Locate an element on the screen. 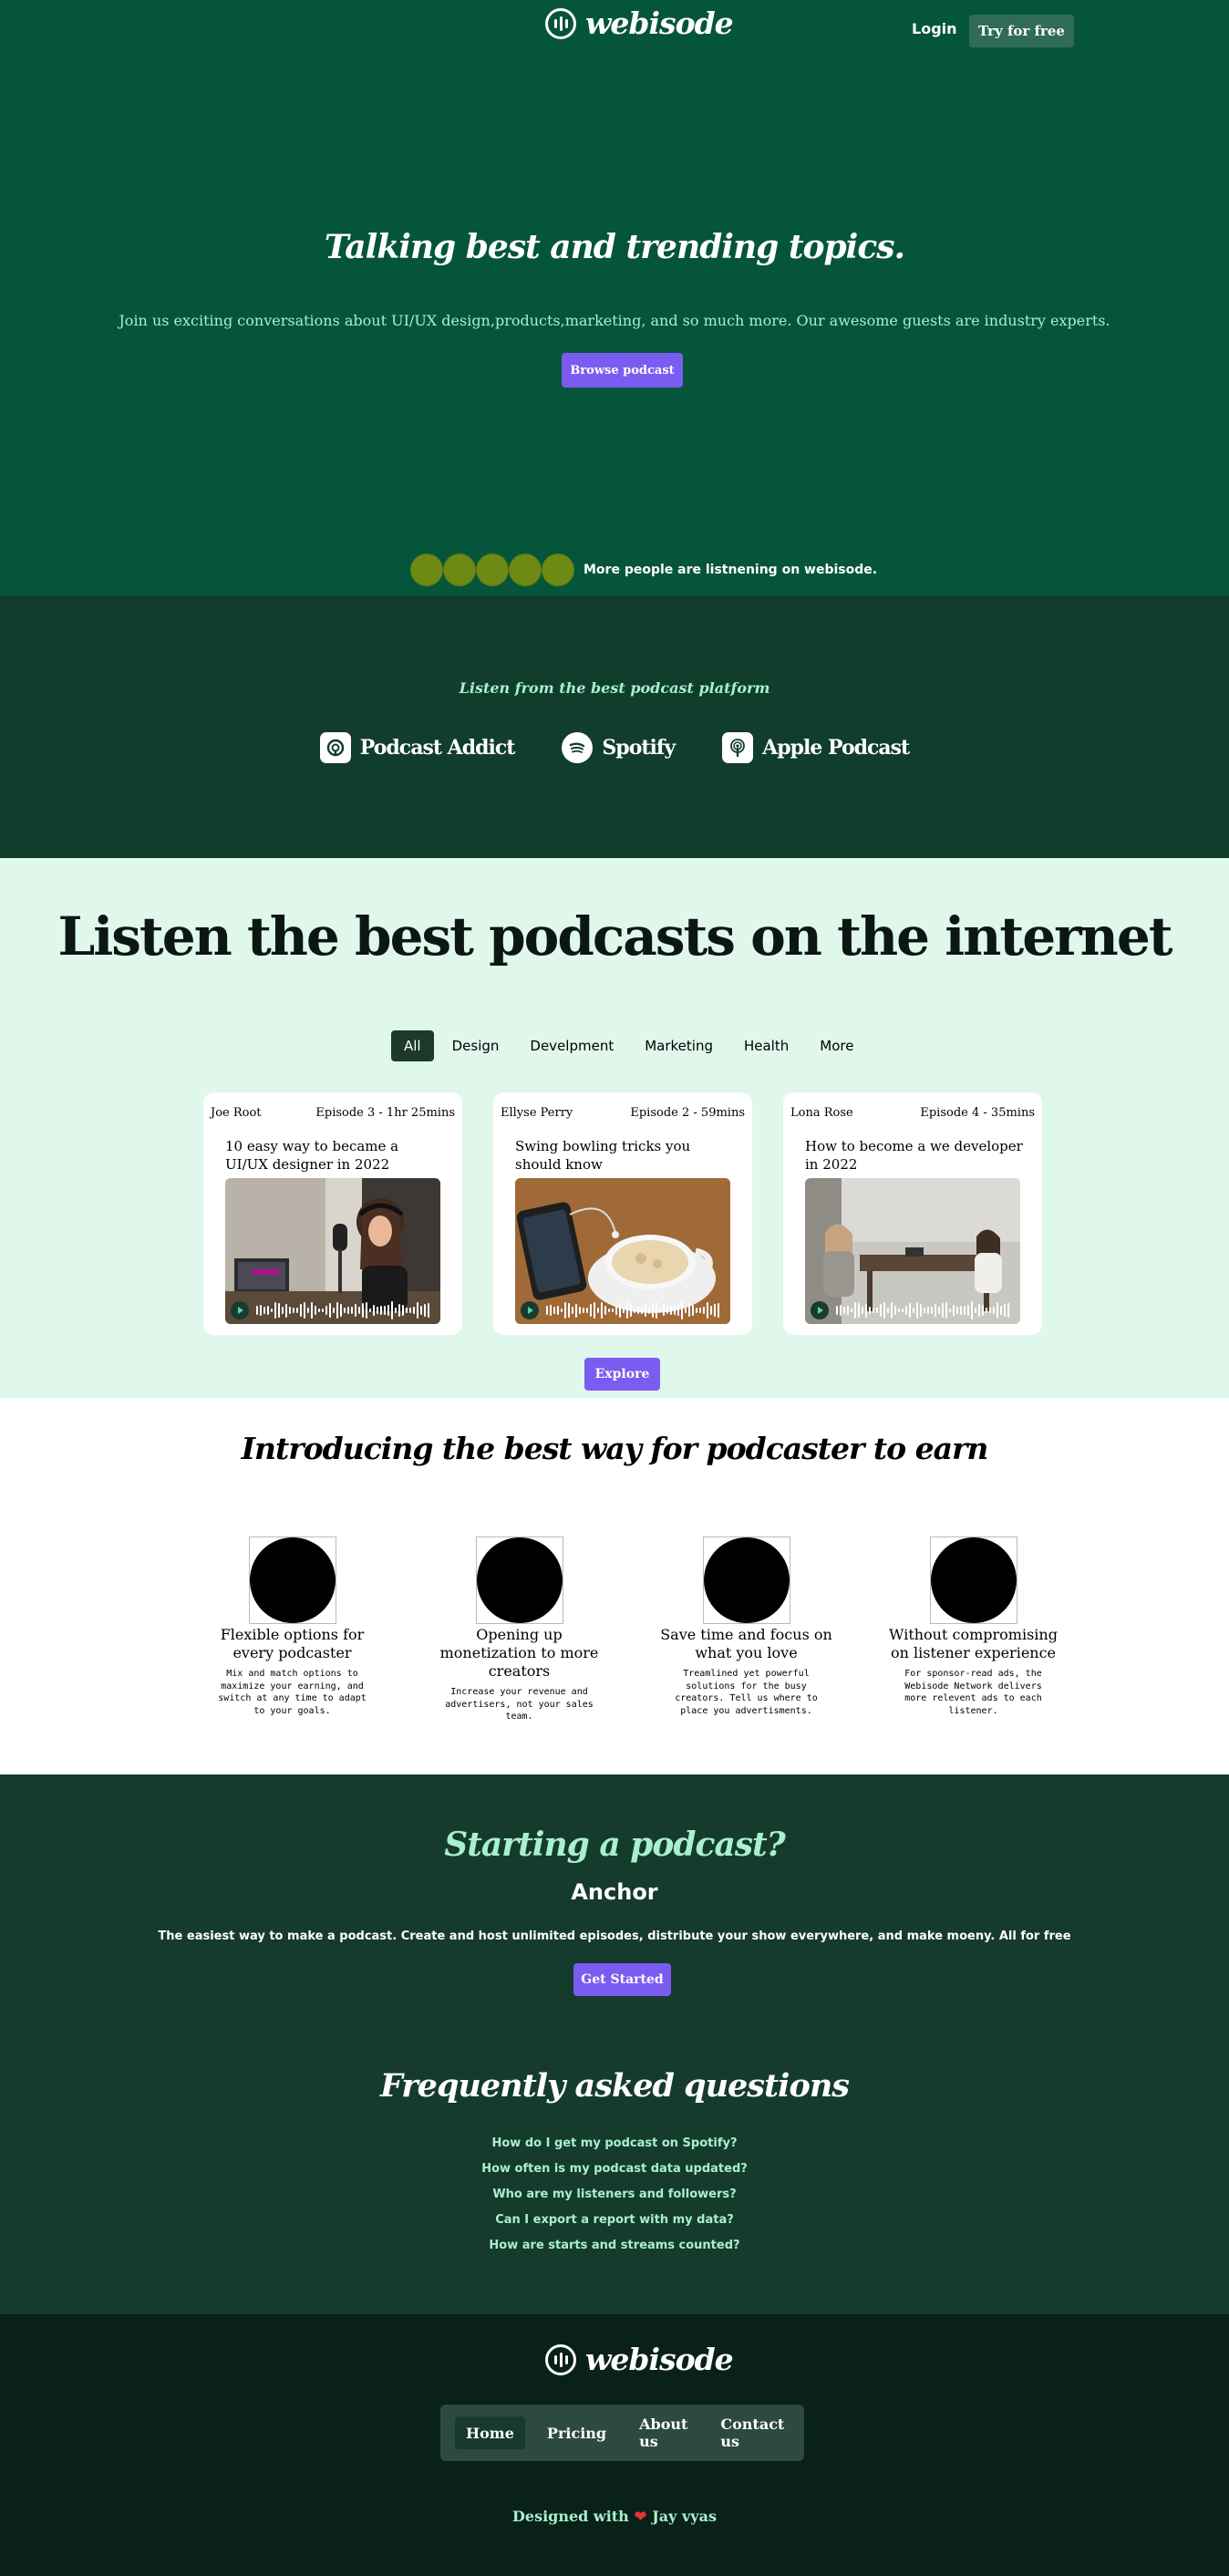 Image resolution: width=1229 pixels, height=2576 pixels. browse-podcast-button: Browse podcast is located at coordinates (622, 370).